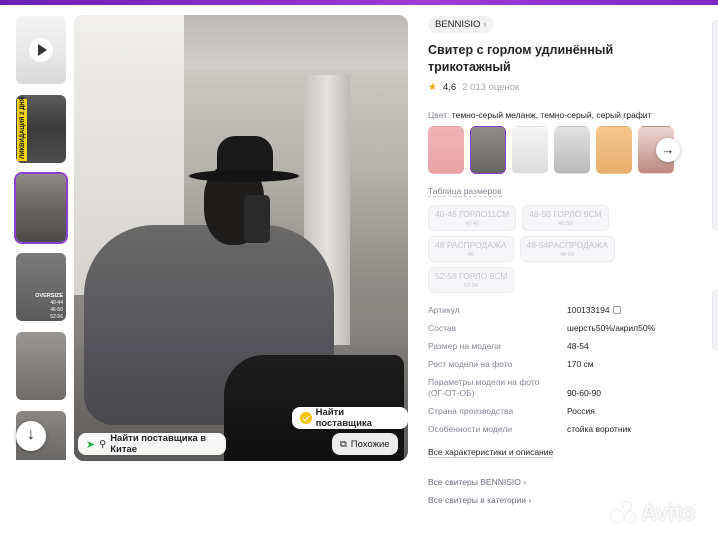  Describe the element at coordinates (41, 208) in the screenshot. I see `thumbnail-image-selected` at that location.